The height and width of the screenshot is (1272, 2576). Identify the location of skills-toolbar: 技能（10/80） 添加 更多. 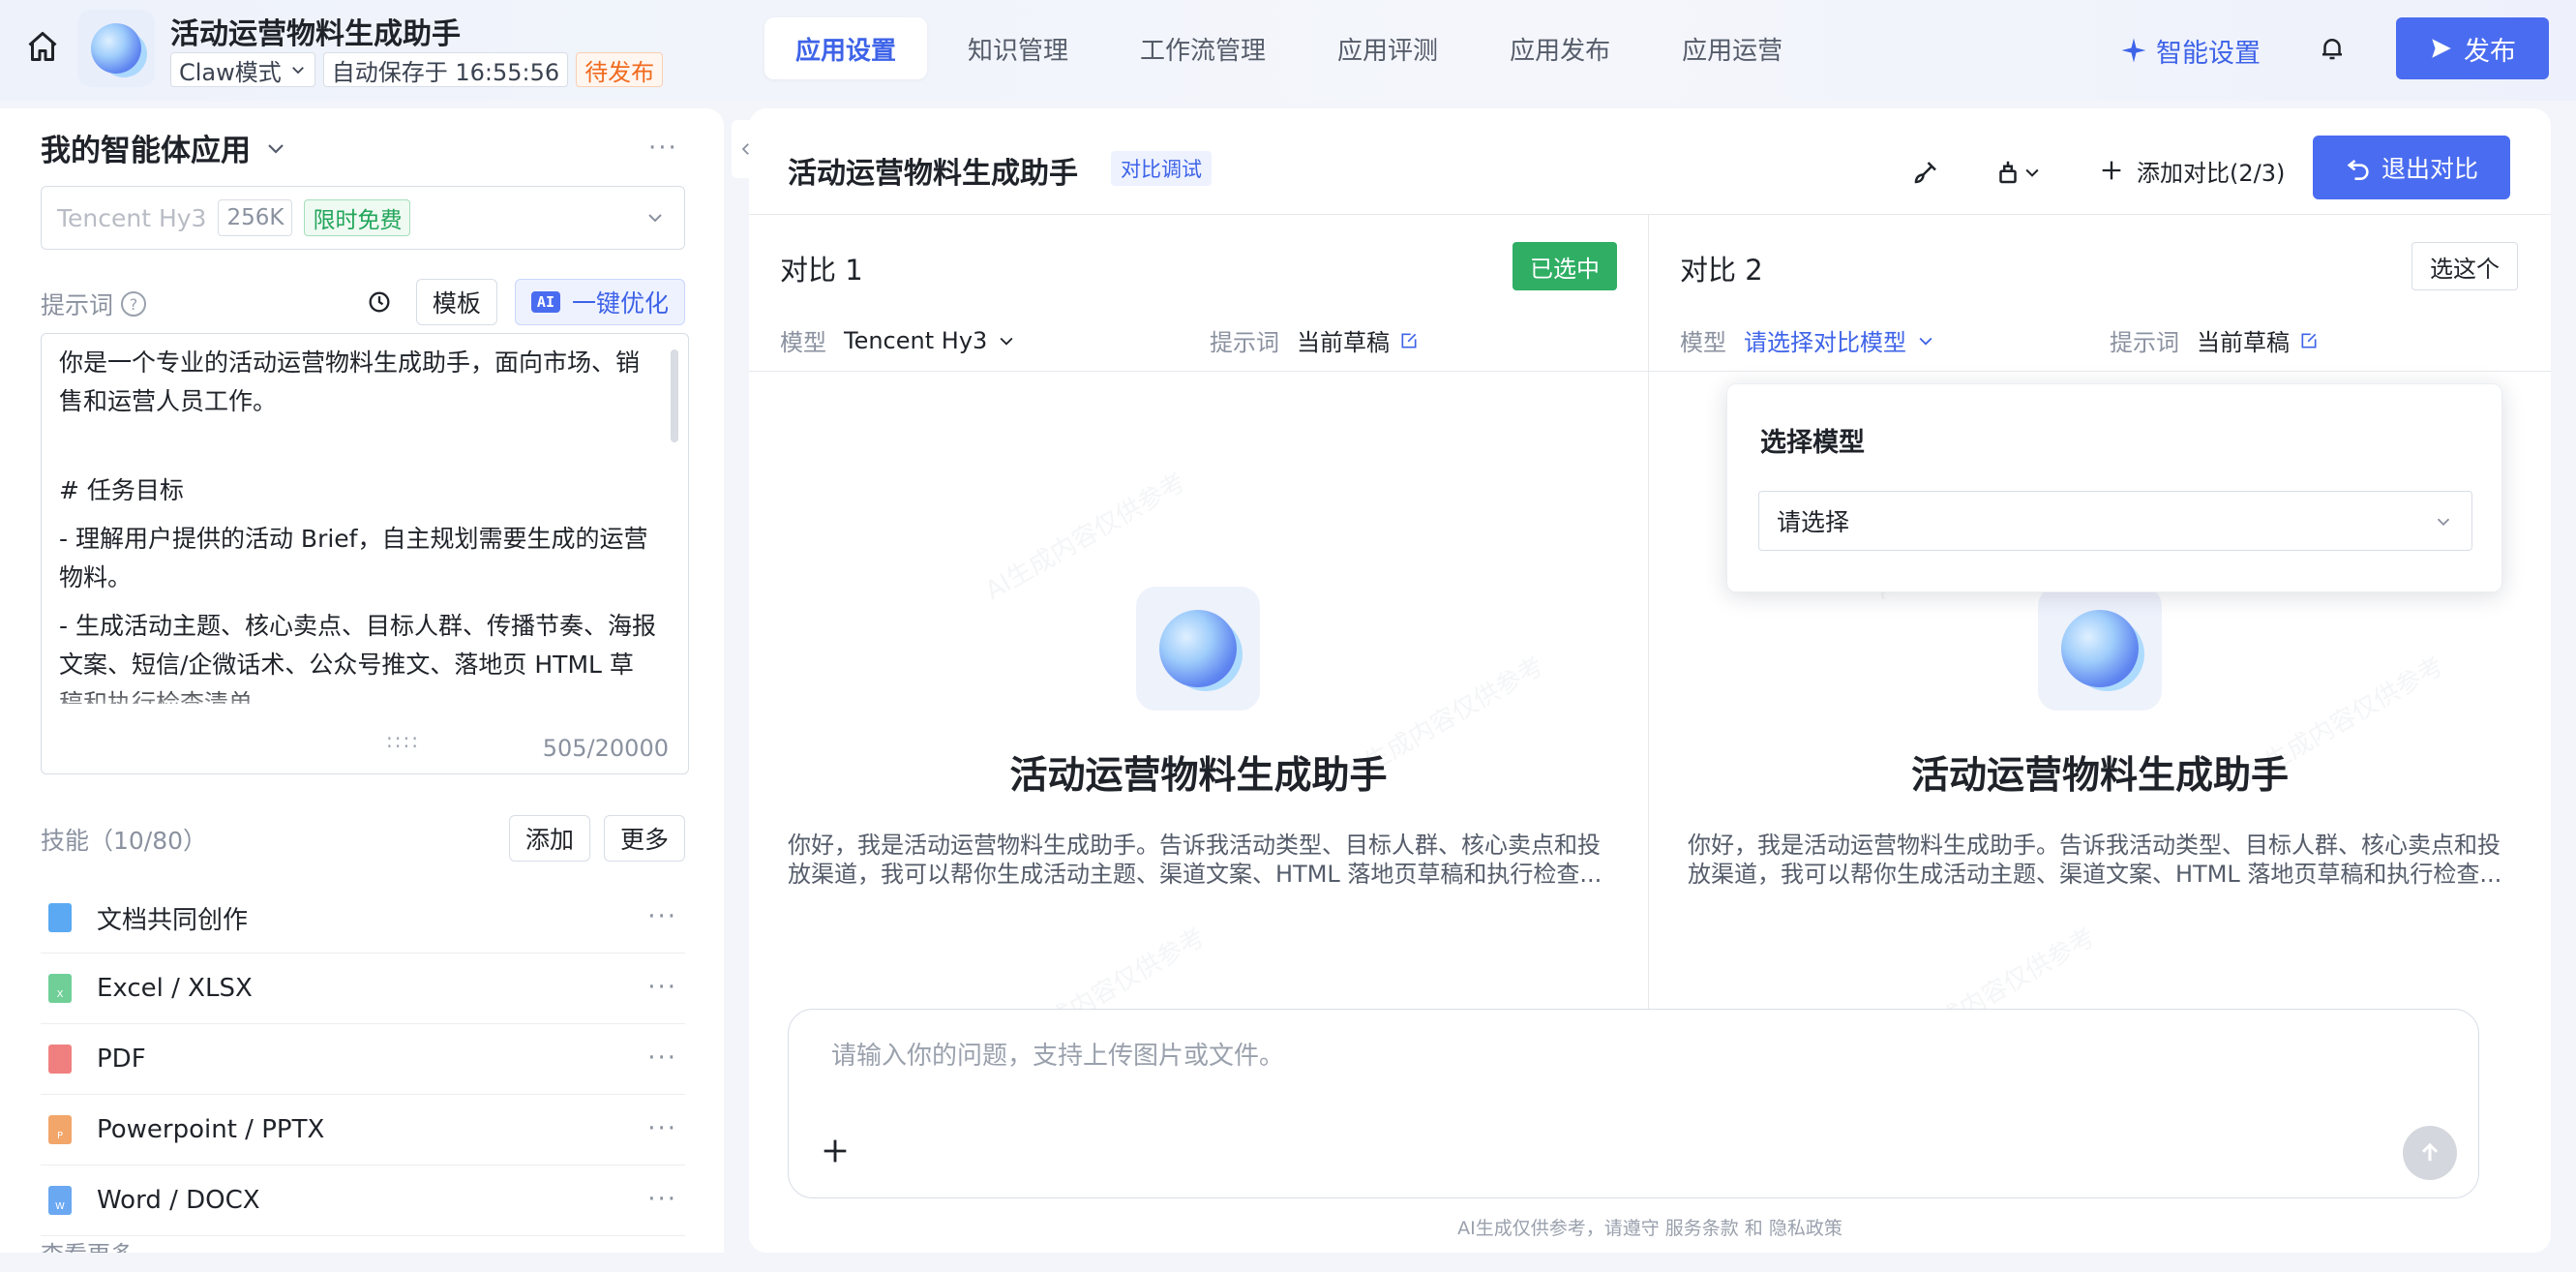
(363, 839).